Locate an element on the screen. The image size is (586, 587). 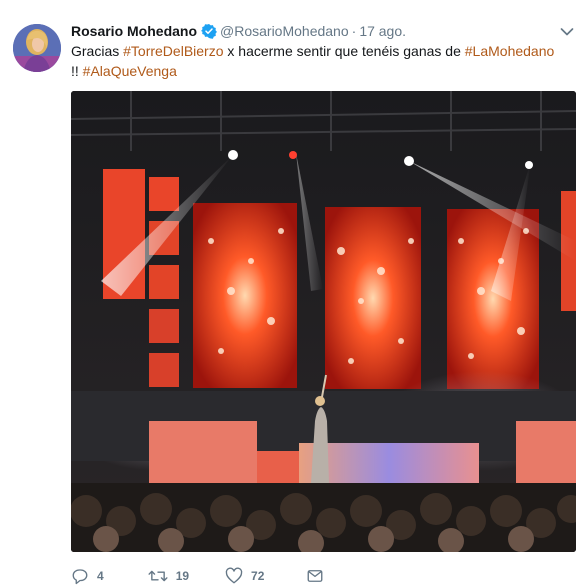
like-button: 72 is located at coordinates (244, 576).